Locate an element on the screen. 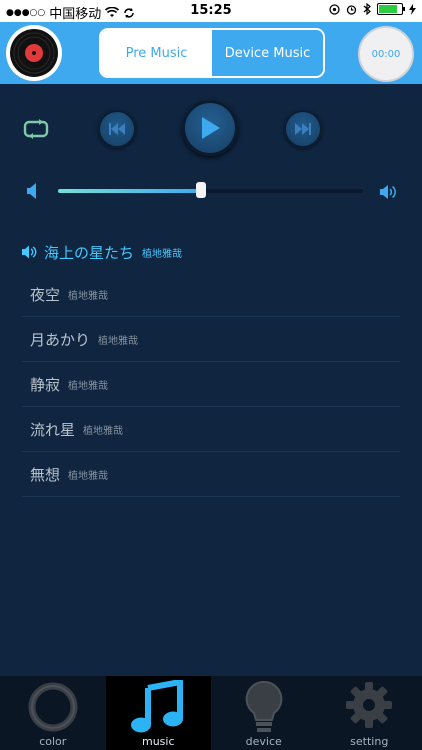 The height and width of the screenshot is (750, 422). tab-device: device is located at coordinates (264, 713).